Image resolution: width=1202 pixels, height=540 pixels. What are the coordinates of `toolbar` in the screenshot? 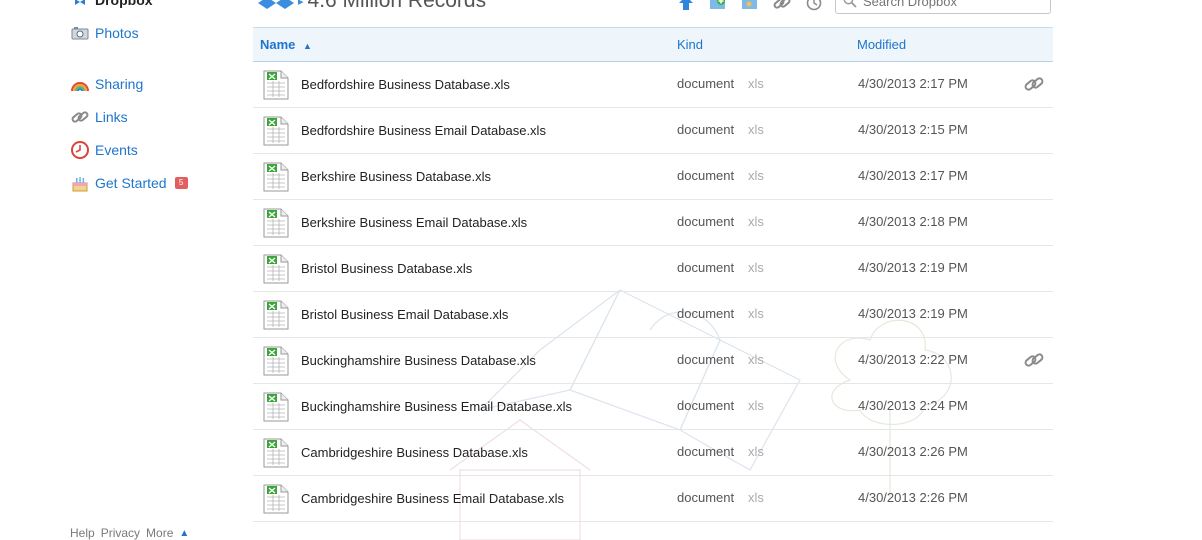 It's located at (750, 6).